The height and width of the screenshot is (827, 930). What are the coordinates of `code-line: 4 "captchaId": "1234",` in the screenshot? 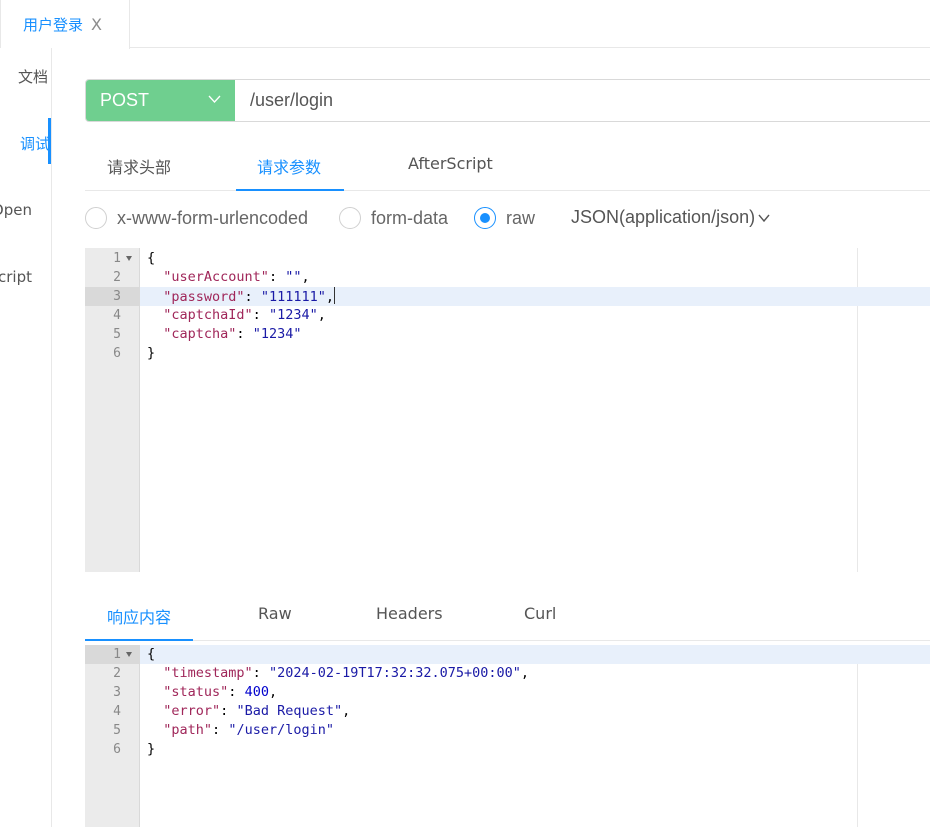 It's located at (507, 315).